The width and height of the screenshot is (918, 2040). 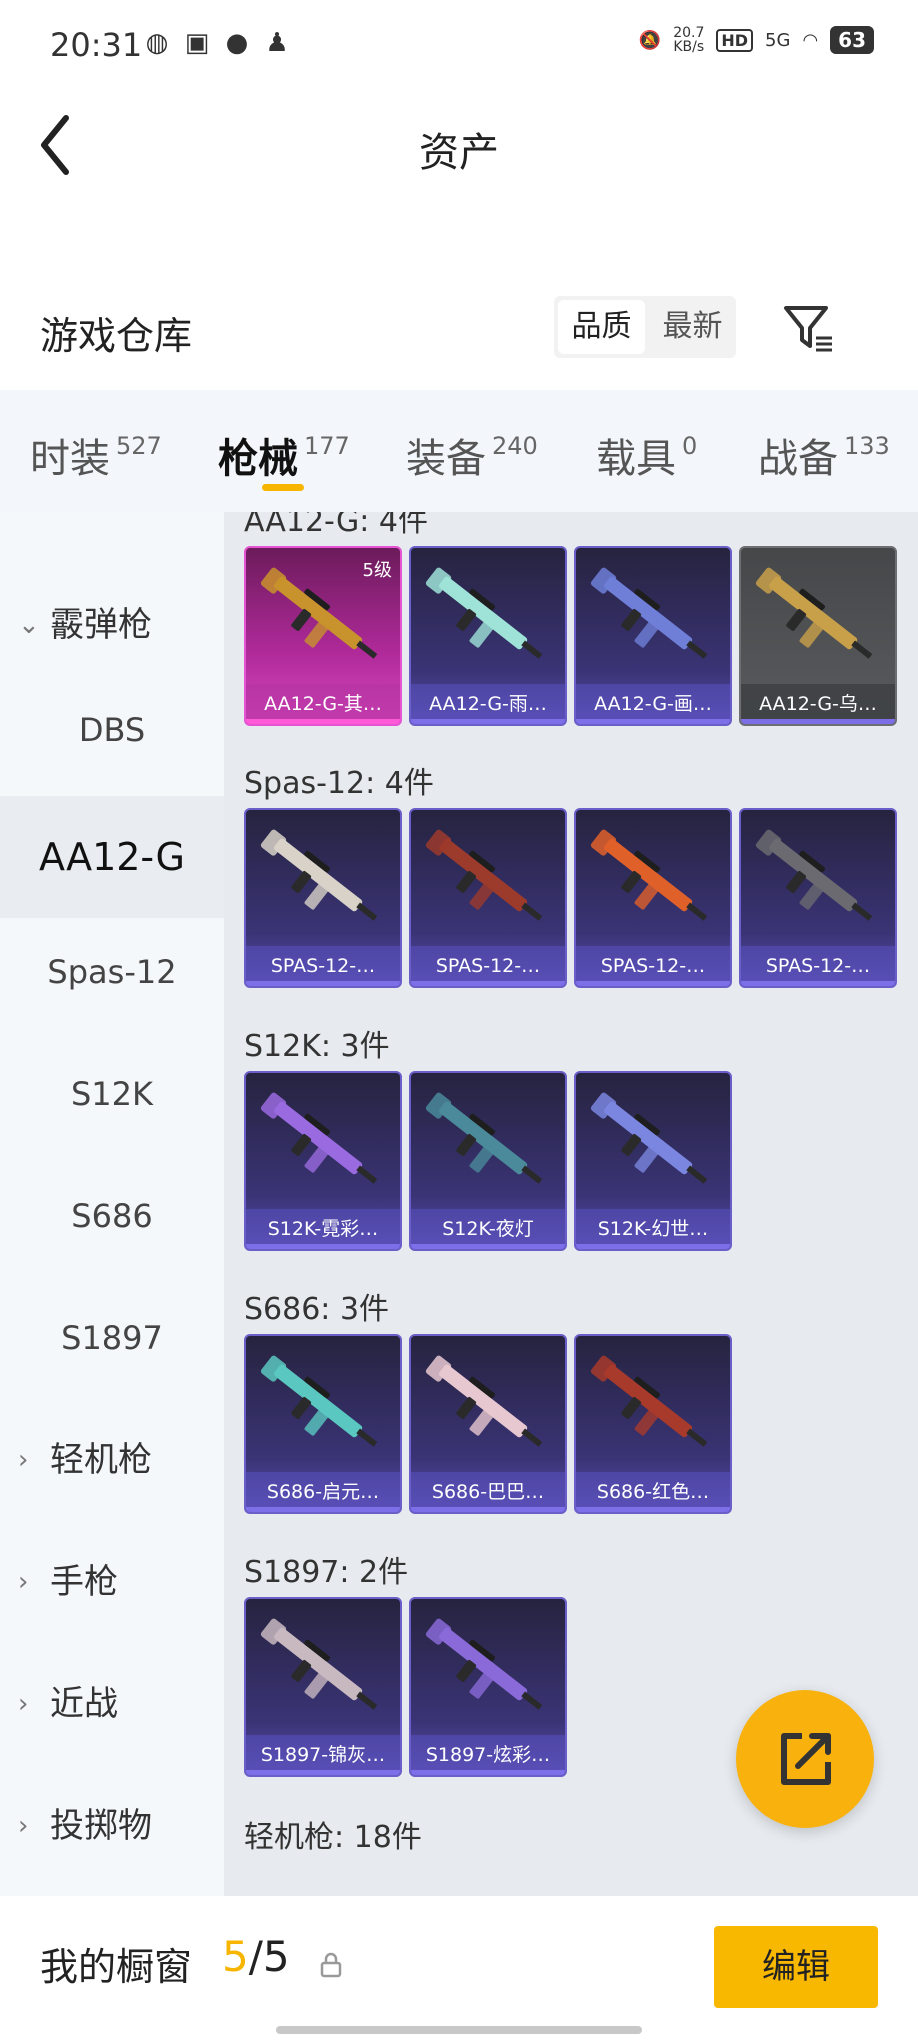 I want to click on tab-firearms: 枪械 177, so click(x=284, y=455).